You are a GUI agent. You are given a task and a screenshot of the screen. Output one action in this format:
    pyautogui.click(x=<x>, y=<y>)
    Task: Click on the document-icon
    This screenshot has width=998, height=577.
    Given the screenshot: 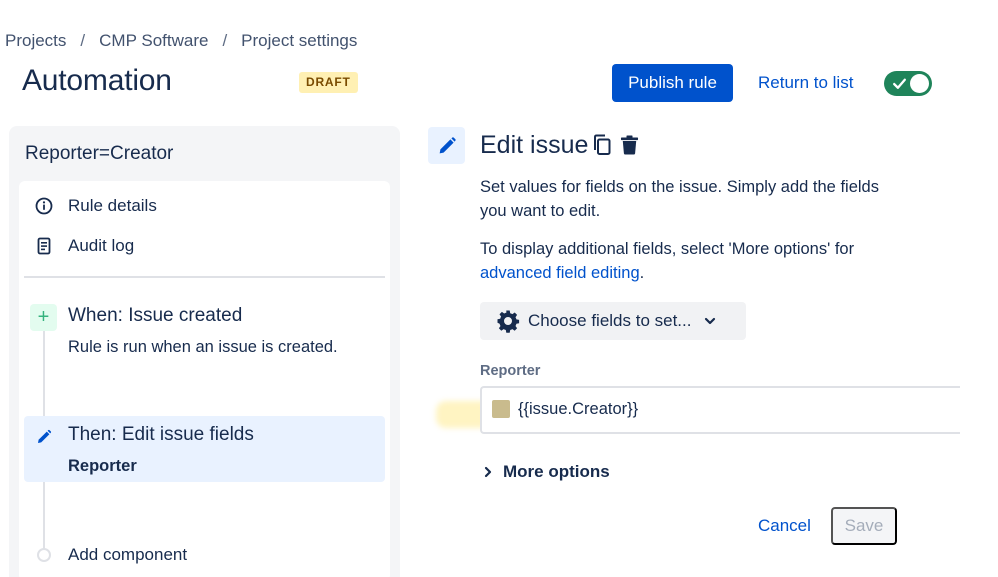 What is the action you would take?
    pyautogui.click(x=44, y=246)
    